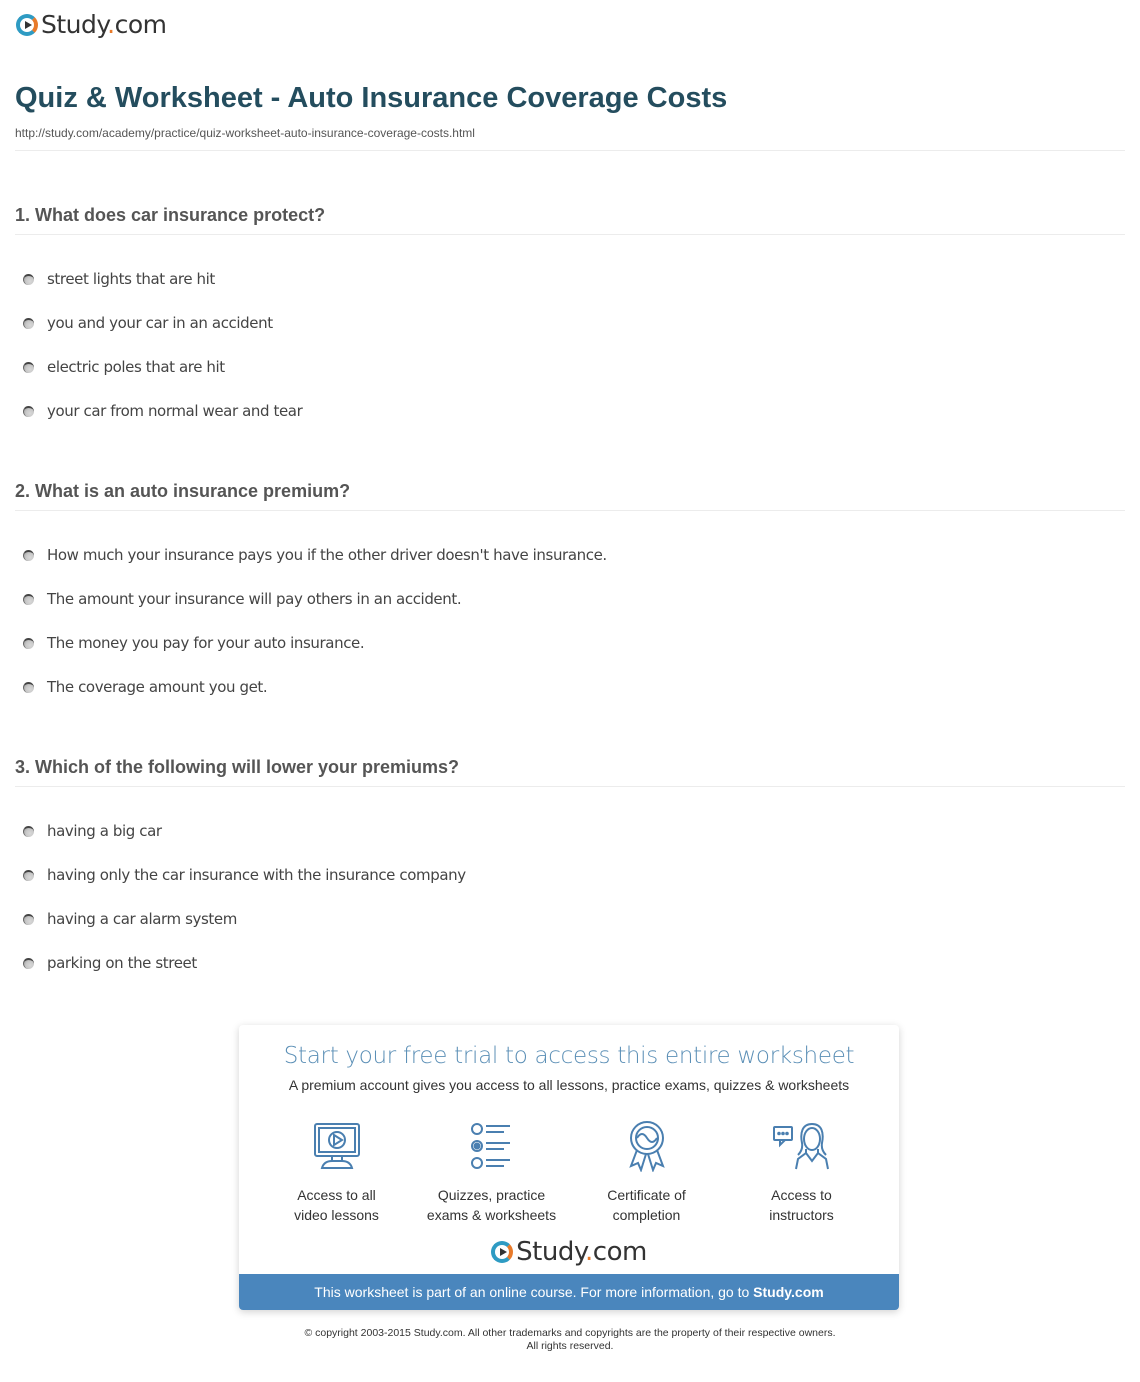  What do you see at coordinates (570, 150) in the screenshot?
I see `header-divider` at bounding box center [570, 150].